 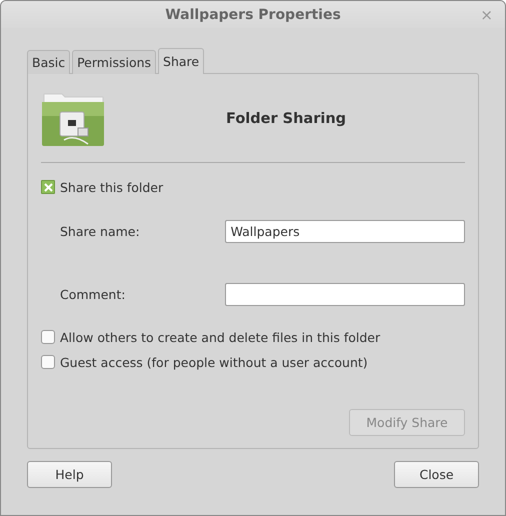 What do you see at coordinates (253, 14) in the screenshot?
I see `window-title: Wallpapers Properties` at bounding box center [253, 14].